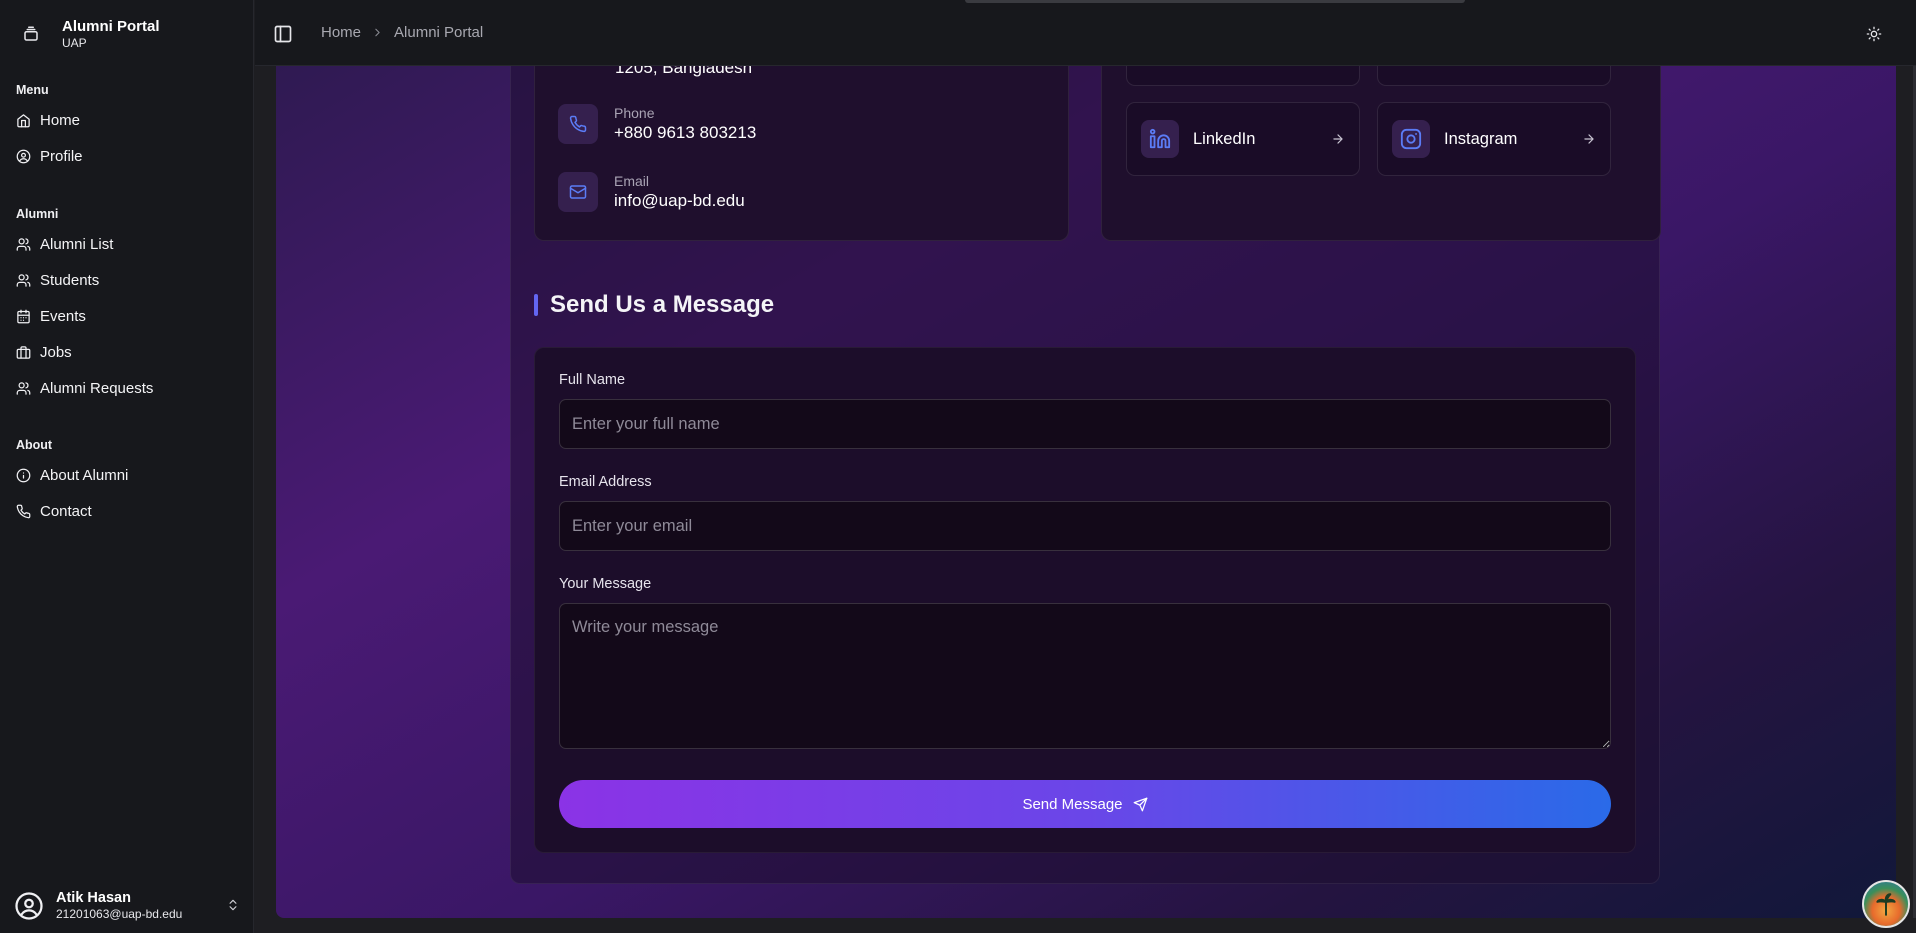  What do you see at coordinates (29, 906) in the screenshot?
I see `user-avatar-icon` at bounding box center [29, 906].